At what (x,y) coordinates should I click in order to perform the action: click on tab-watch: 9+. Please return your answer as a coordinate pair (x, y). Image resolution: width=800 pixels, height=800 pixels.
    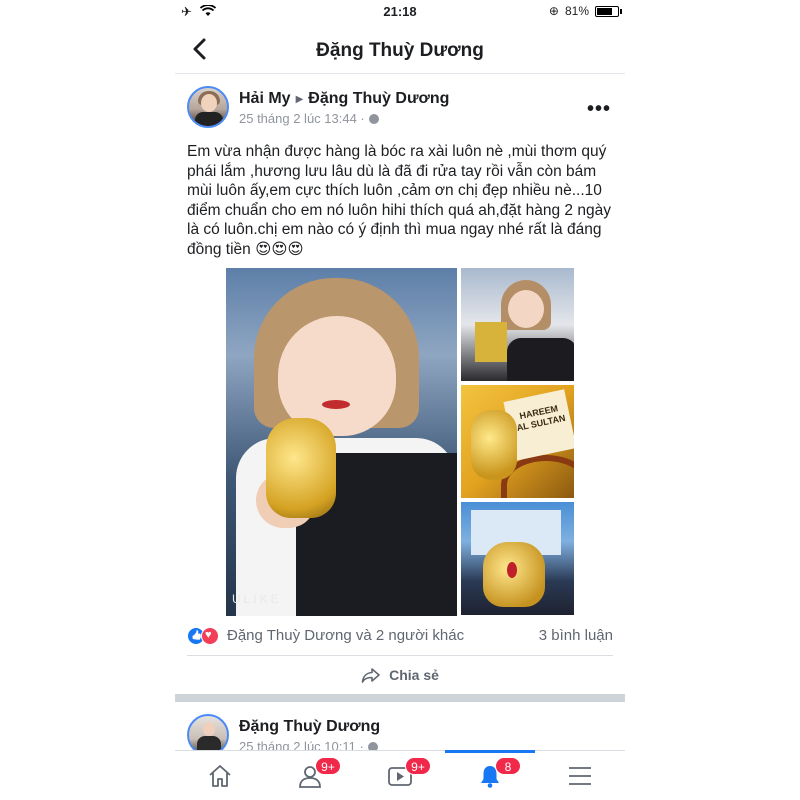
    Looking at the image, I should click on (400, 775).